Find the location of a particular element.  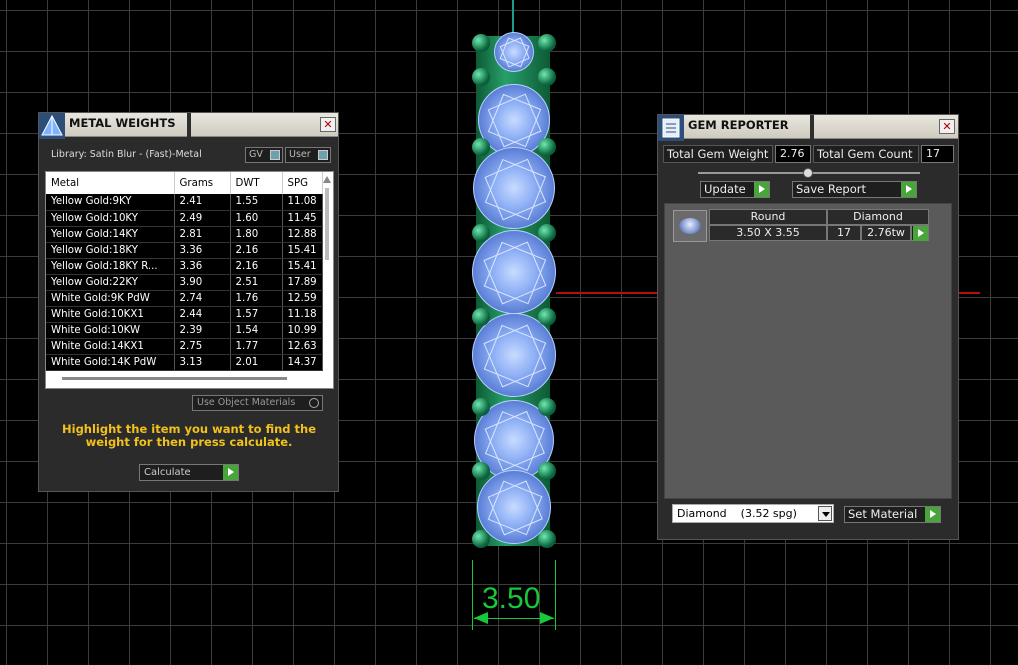

table-cell: 2.39 is located at coordinates (202, 330).